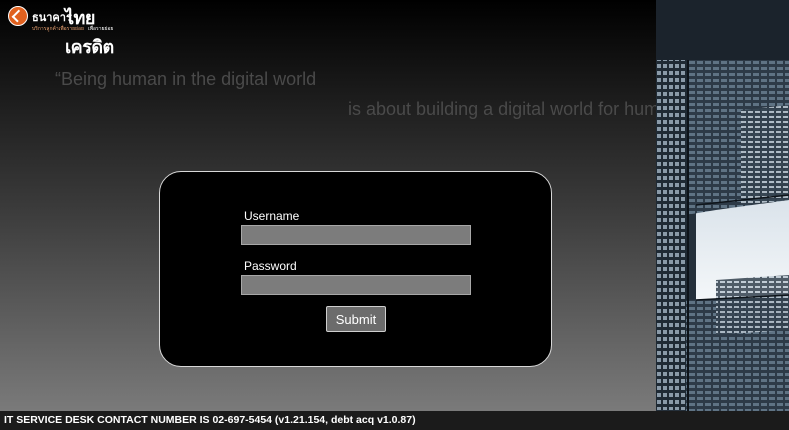 The width and height of the screenshot is (789, 430). What do you see at coordinates (186, 79) in the screenshot?
I see `tagline-line-1: “Being human in the digital world` at bounding box center [186, 79].